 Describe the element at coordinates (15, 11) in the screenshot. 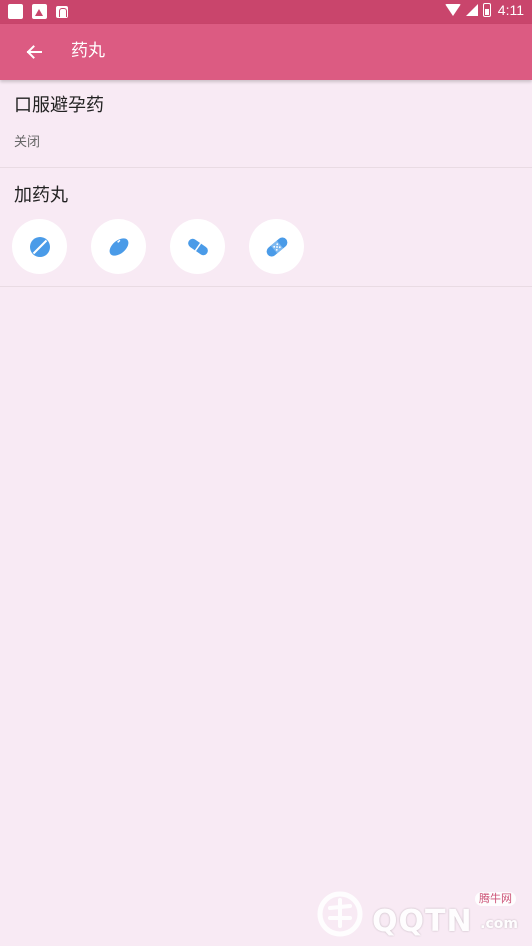

I see `notification-icon` at that location.